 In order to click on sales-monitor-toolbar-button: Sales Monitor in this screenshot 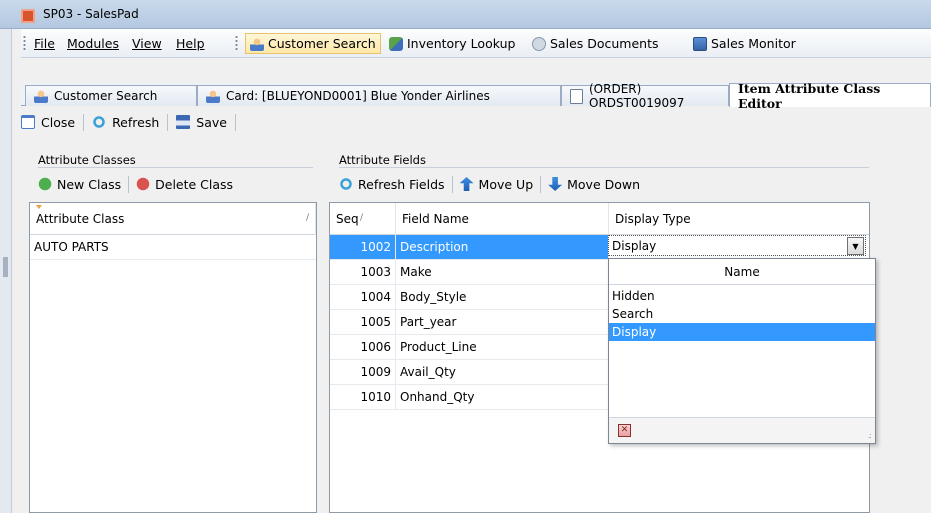, I will do `click(744, 43)`.